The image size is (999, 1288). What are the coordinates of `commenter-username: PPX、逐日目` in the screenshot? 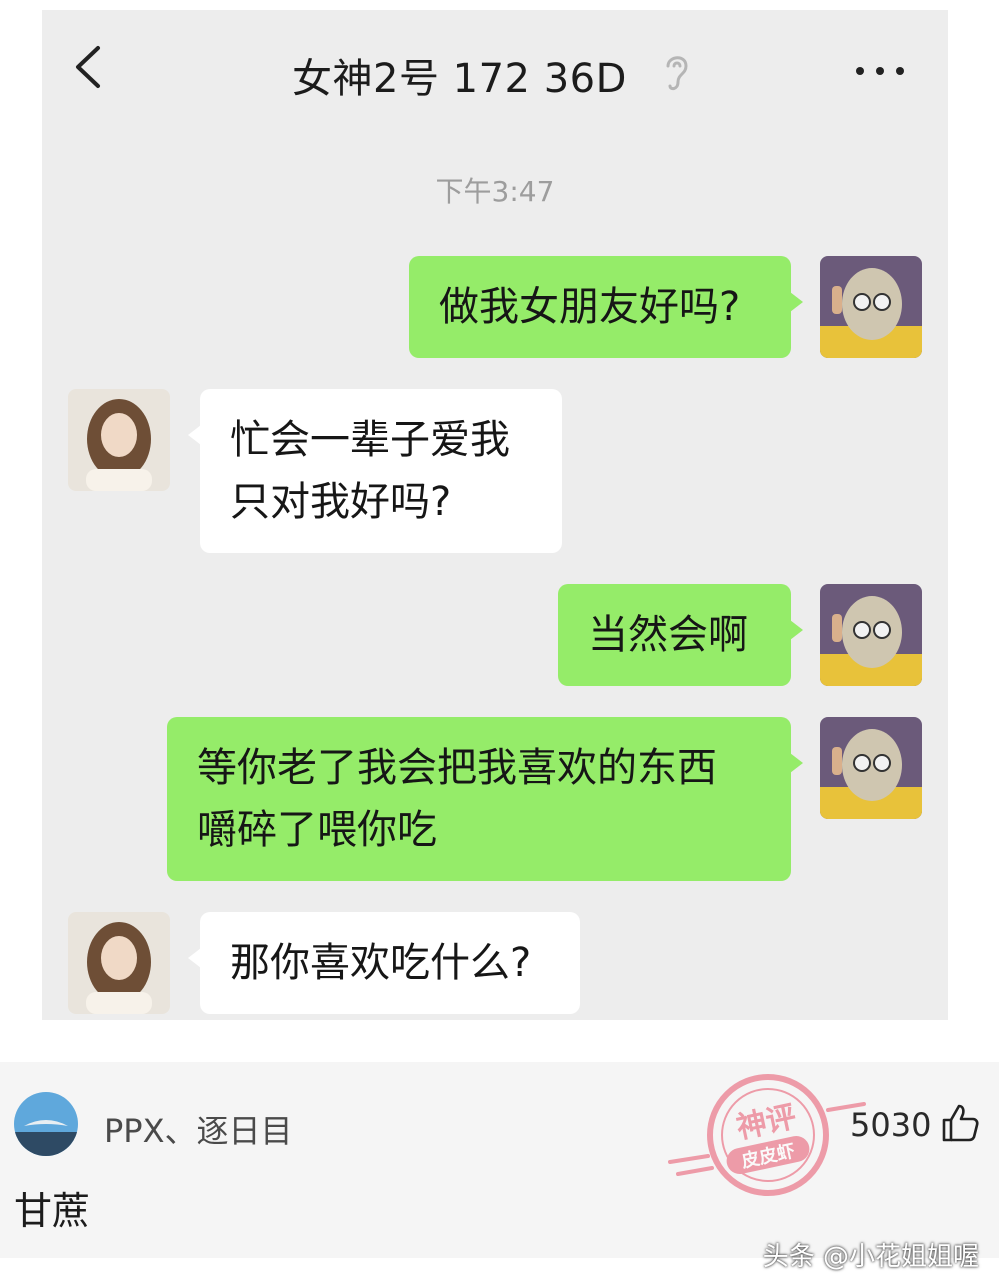 It's located at (198, 1129).